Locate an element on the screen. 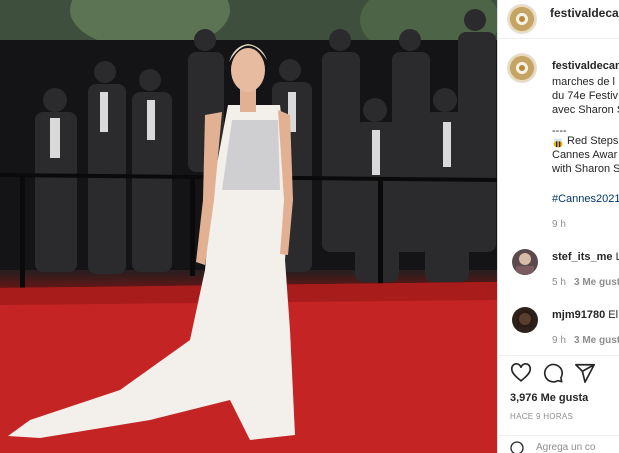 This screenshot has width=619, height=453. comment-username: stef_its_me L is located at coordinates (585, 257).